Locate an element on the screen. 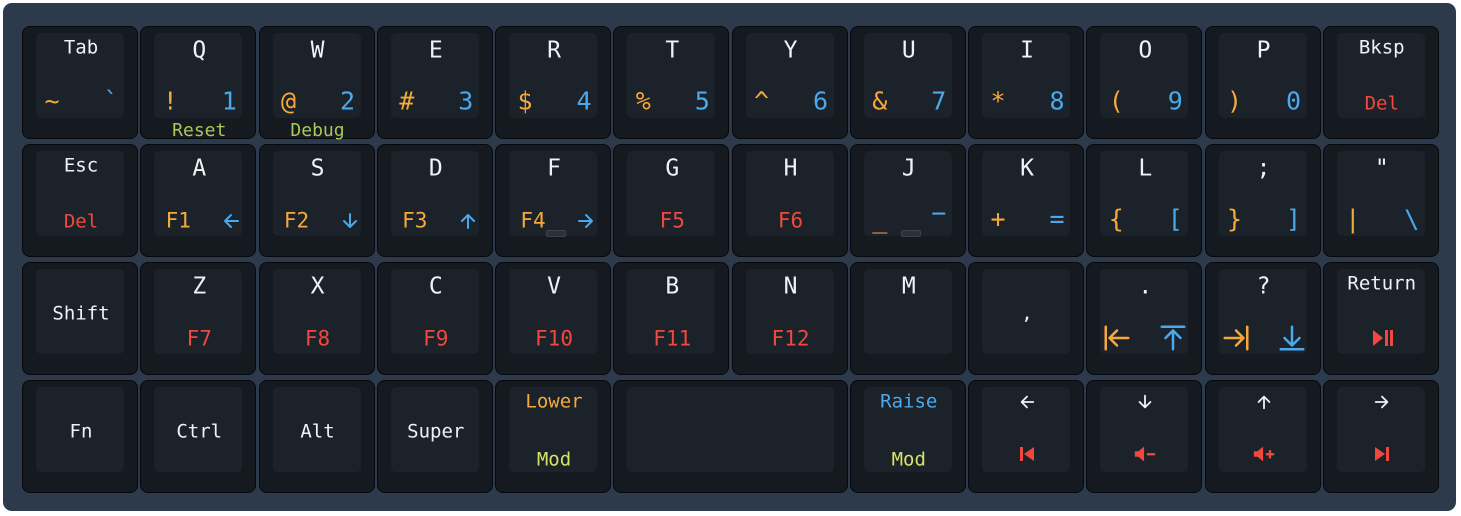 The image size is (1461, 516). key-legend-primary: Q is located at coordinates (199, 50).